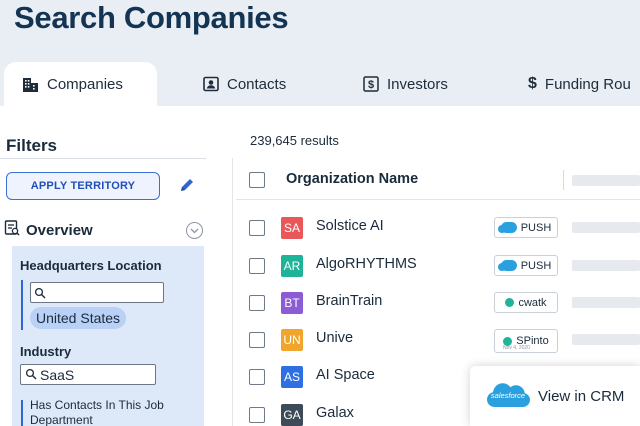 The width and height of the screenshot is (640, 426). I want to click on company-name-link: BrainTrain, so click(349, 301).